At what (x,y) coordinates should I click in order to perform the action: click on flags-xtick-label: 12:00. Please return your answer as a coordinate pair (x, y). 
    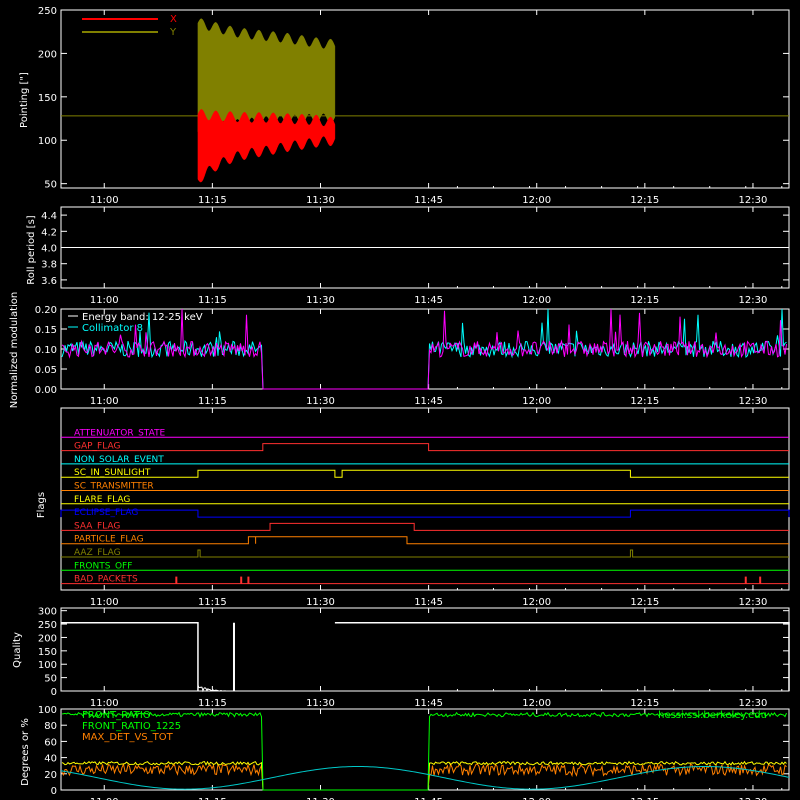
    Looking at the image, I should click on (536, 602).